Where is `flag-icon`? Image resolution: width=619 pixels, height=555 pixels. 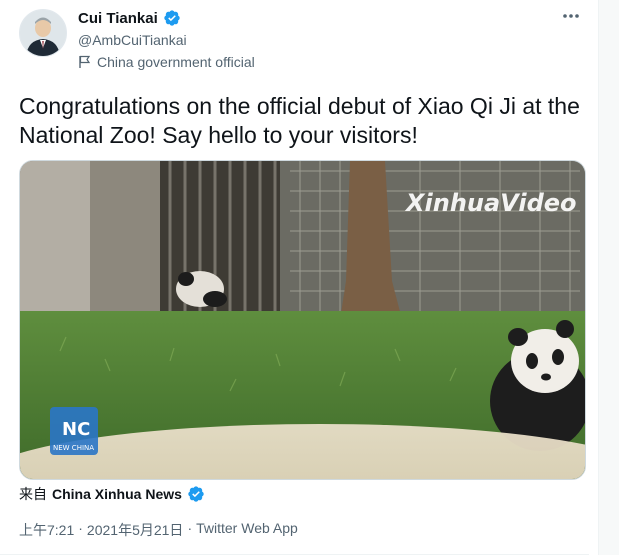 flag-icon is located at coordinates (85, 61).